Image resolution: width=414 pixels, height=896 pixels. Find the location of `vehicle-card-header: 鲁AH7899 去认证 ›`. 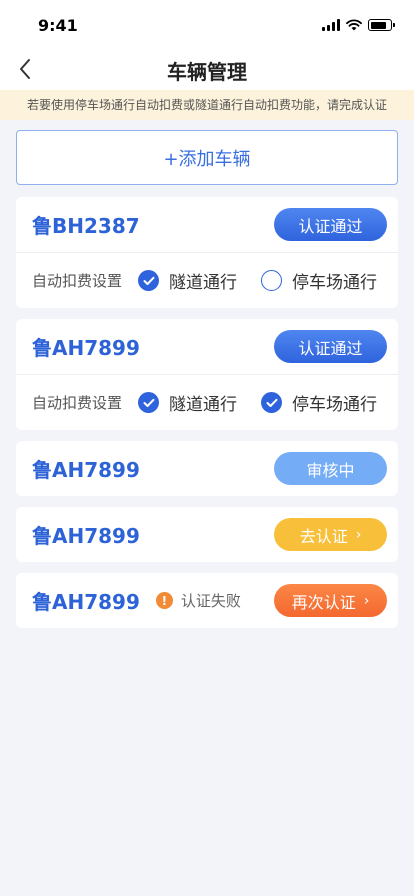

vehicle-card-header: 鲁AH7899 去认证 › is located at coordinates (207, 534).